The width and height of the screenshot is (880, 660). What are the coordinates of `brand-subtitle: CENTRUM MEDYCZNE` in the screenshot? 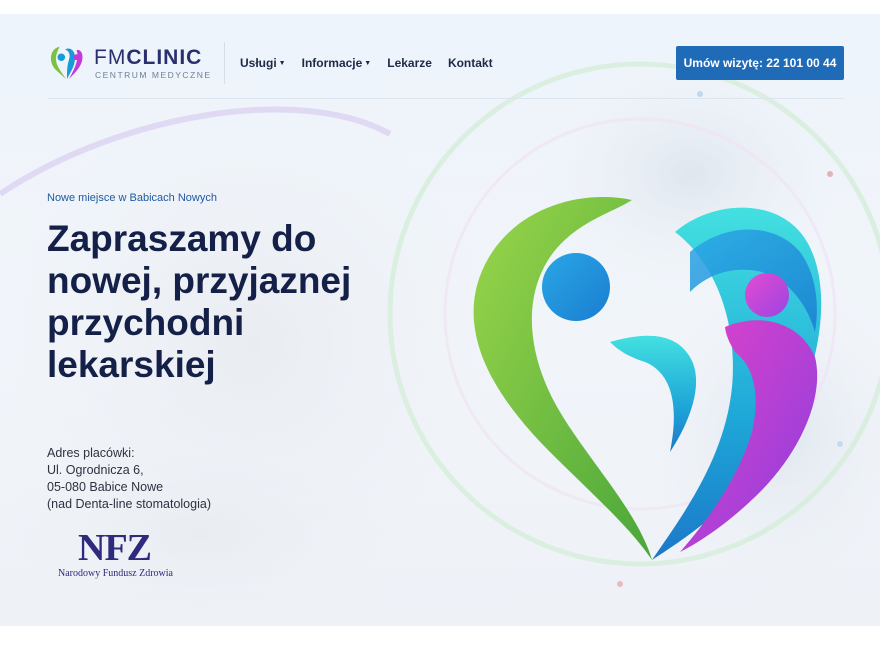 It's located at (153, 75).